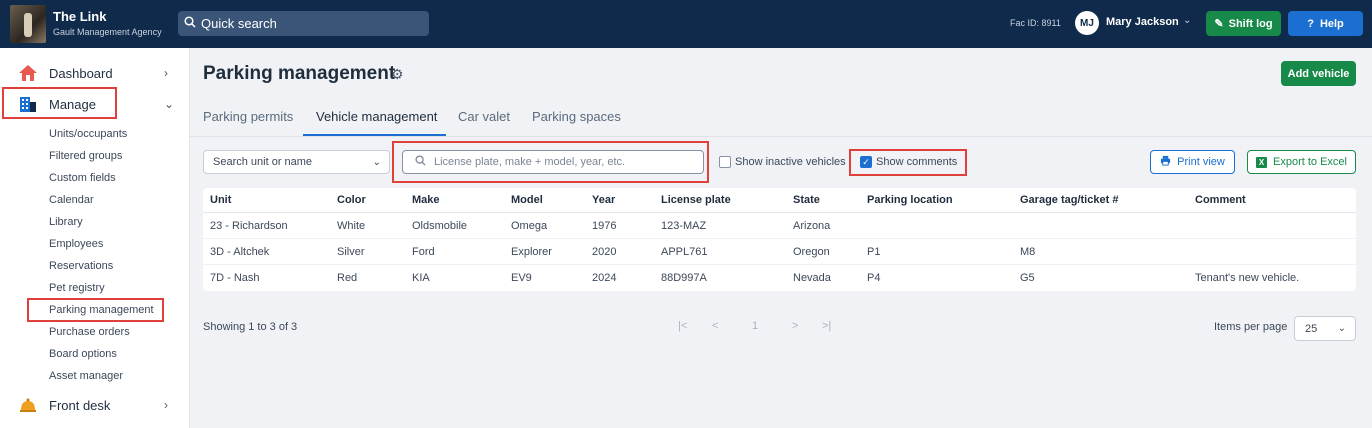 This screenshot has width=1372, height=428. Describe the element at coordinates (811, 252) in the screenshot. I see `cell-state: Oregon` at that location.